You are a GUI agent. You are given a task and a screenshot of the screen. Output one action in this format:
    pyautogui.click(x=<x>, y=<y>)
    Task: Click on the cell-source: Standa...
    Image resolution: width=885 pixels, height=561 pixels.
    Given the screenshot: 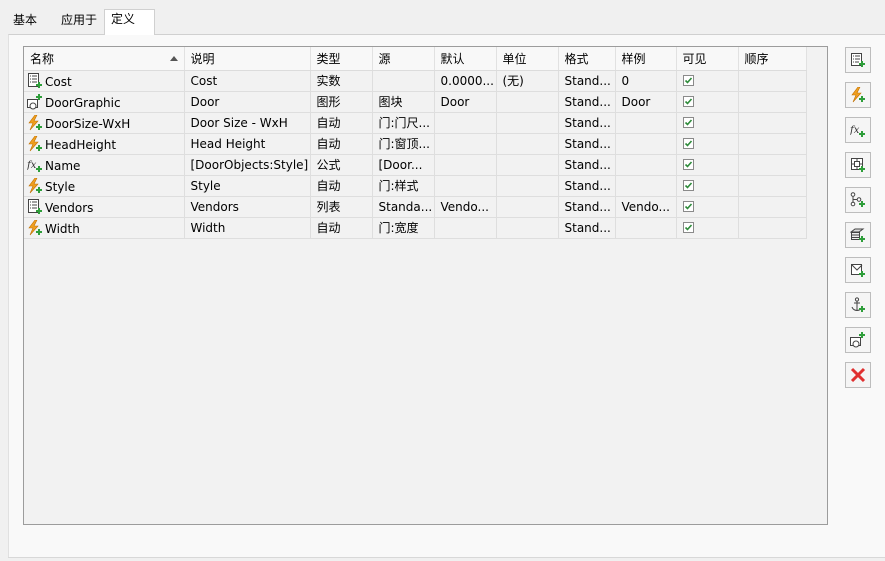 What is the action you would take?
    pyautogui.click(x=403, y=207)
    